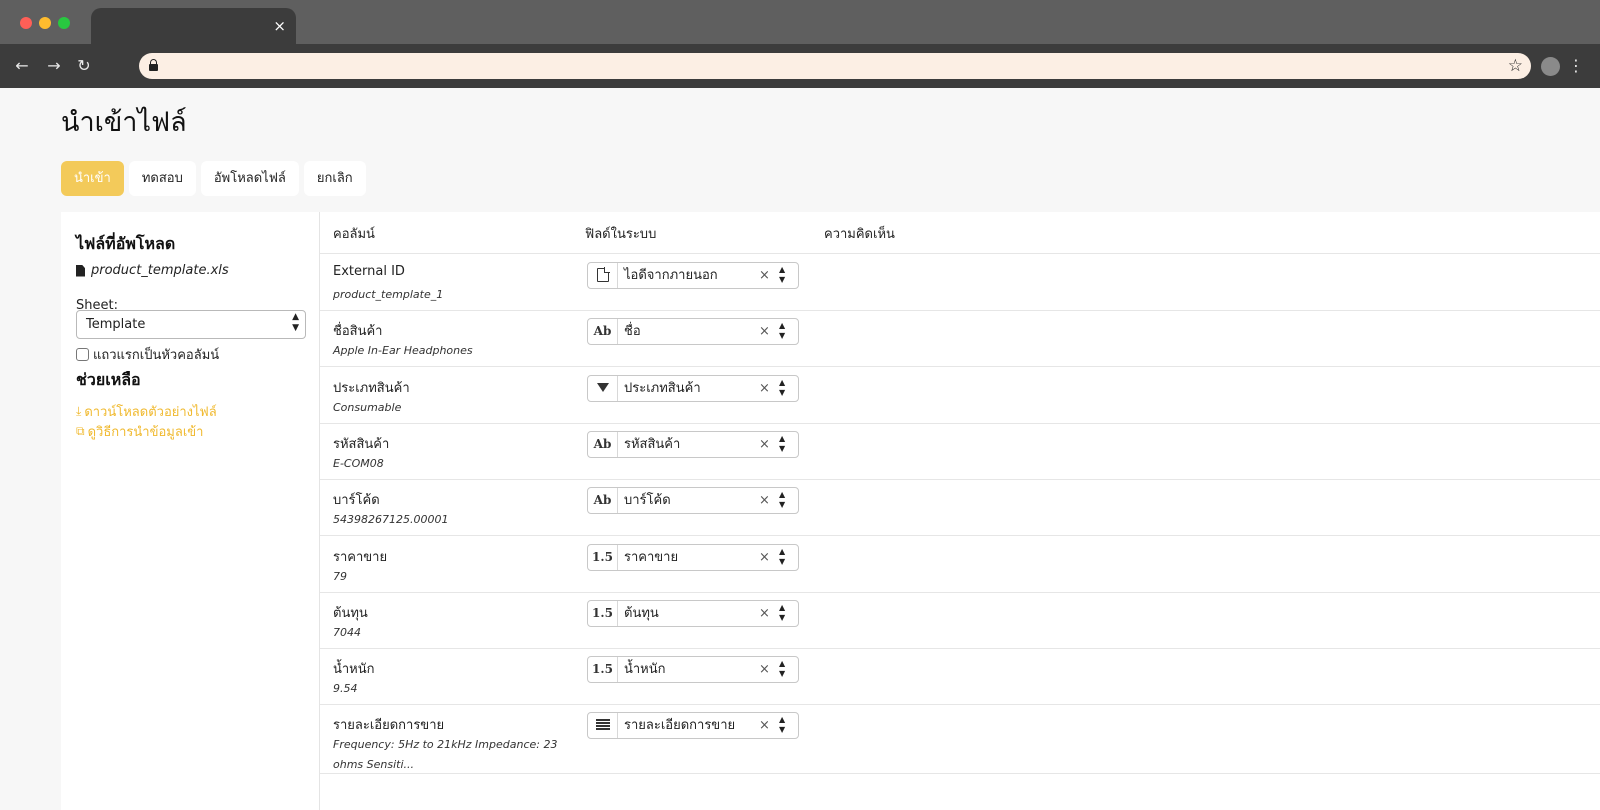 The image size is (1600, 810). Describe the element at coordinates (153, 65) in the screenshot. I see `lock-icon` at that location.